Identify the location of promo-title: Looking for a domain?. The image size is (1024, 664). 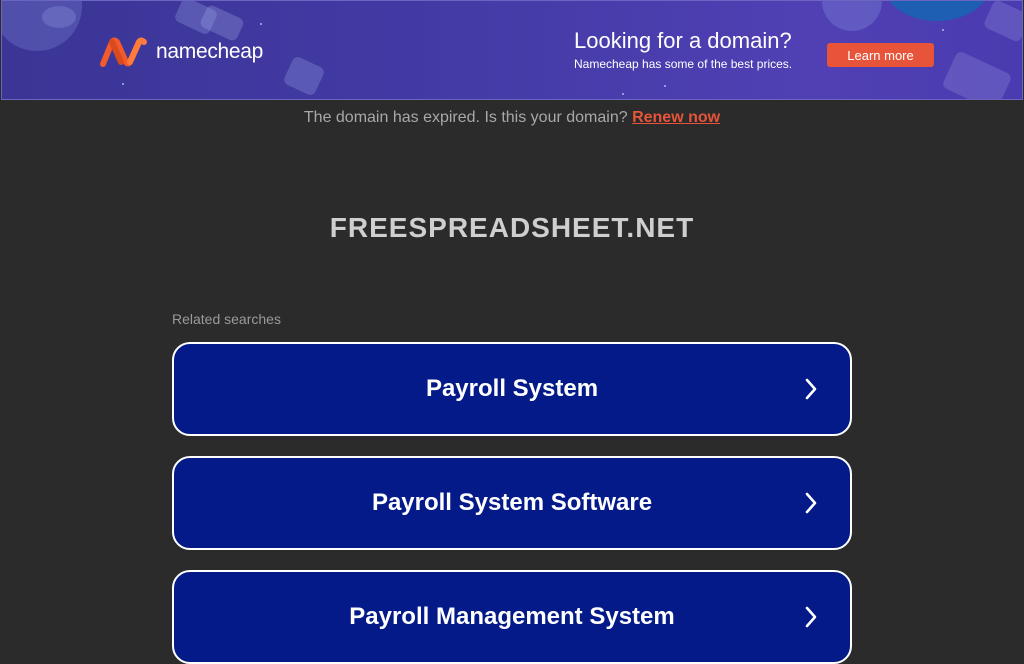
(683, 40).